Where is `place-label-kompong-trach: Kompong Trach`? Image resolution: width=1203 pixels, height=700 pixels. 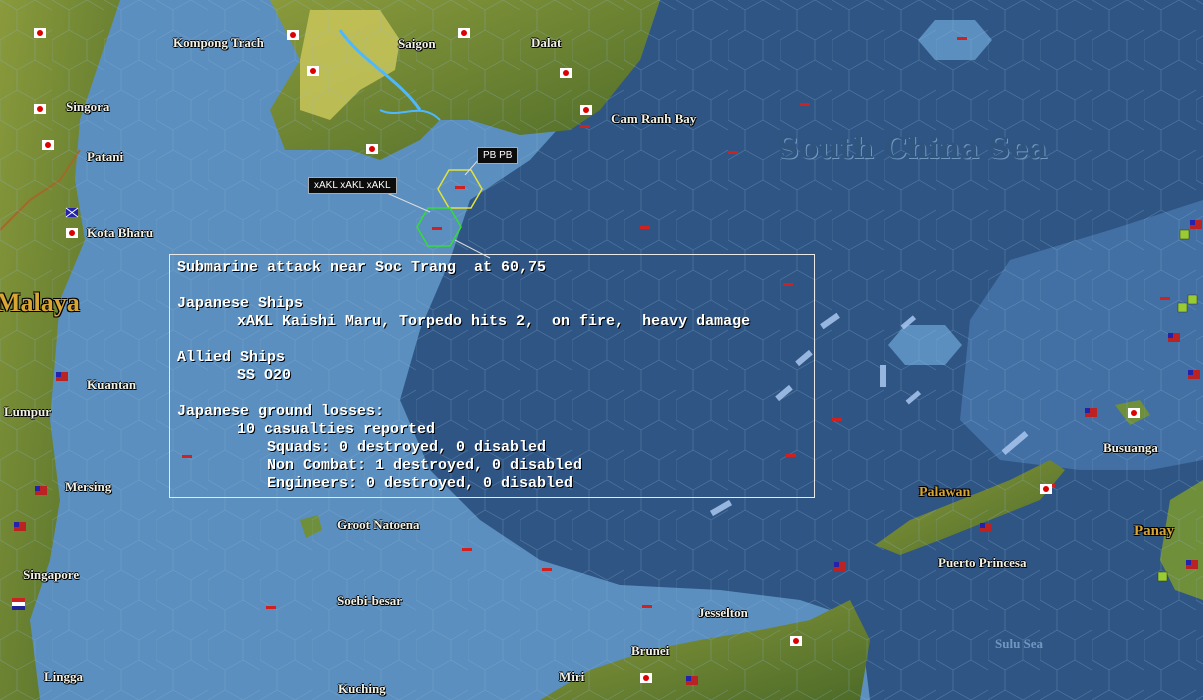 place-label-kompong-trach: Kompong Trach is located at coordinates (218, 42).